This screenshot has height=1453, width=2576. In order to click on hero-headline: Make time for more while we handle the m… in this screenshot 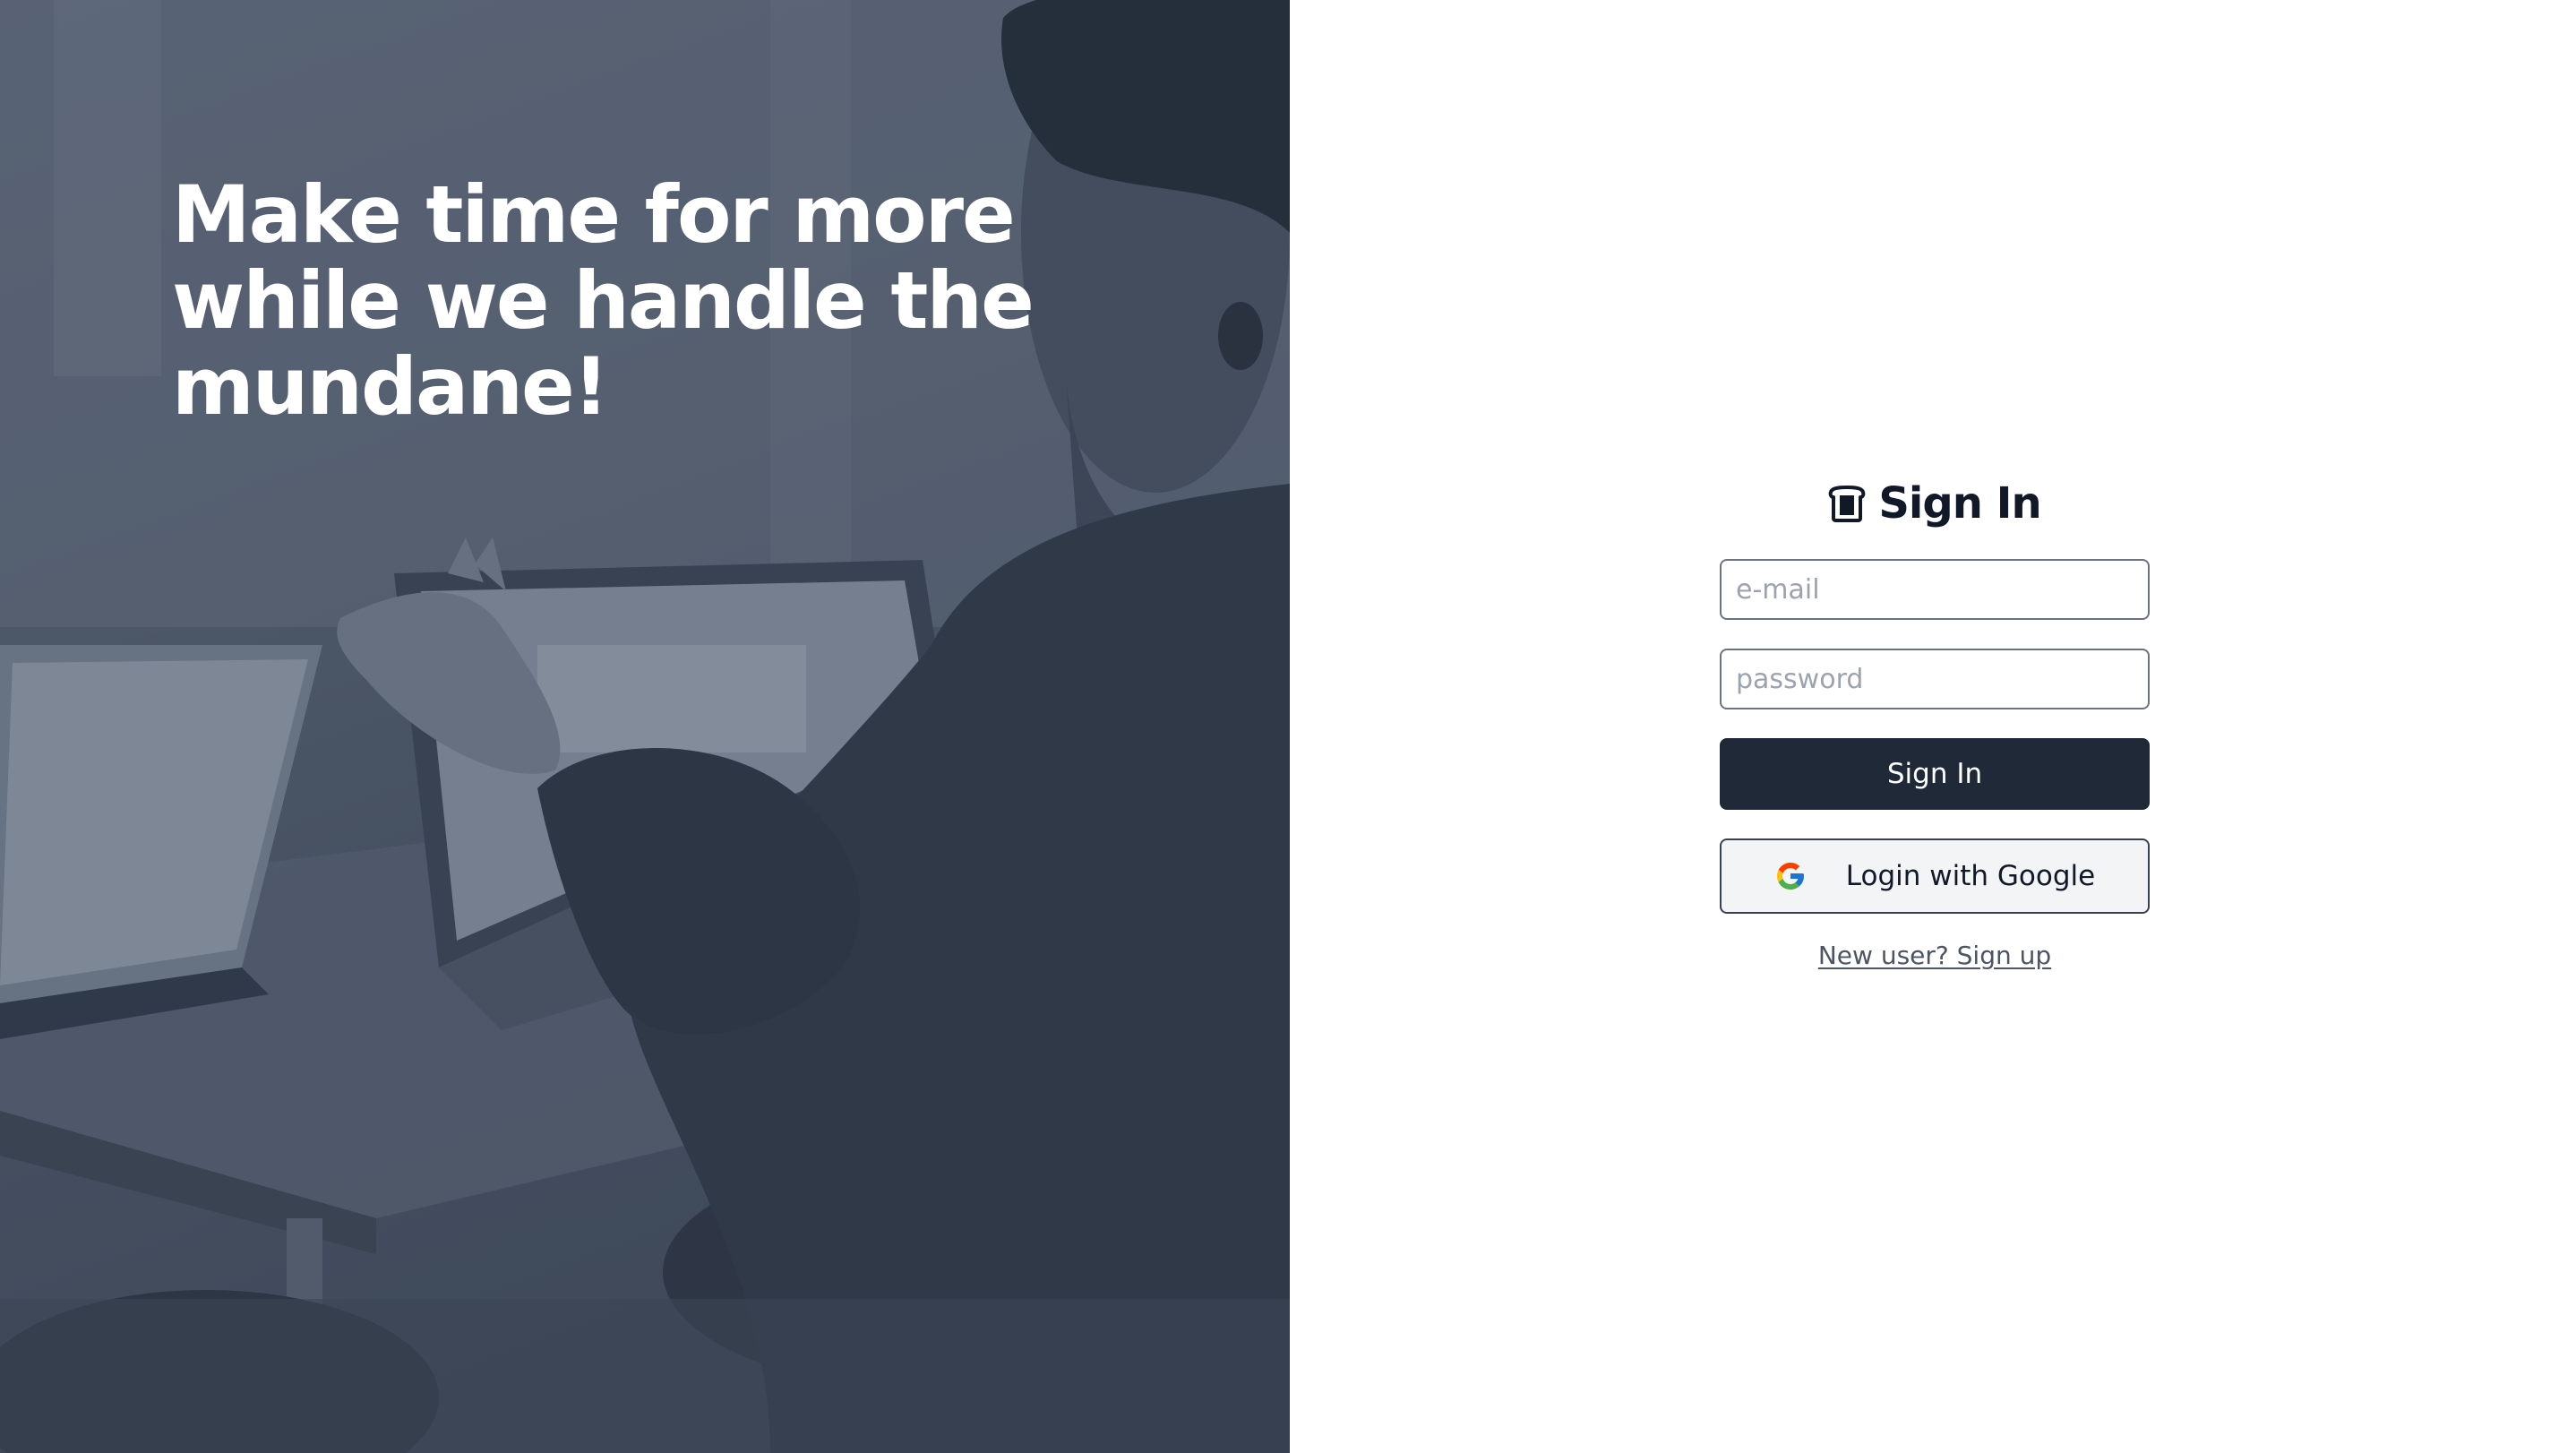, I will do `click(603, 301)`.